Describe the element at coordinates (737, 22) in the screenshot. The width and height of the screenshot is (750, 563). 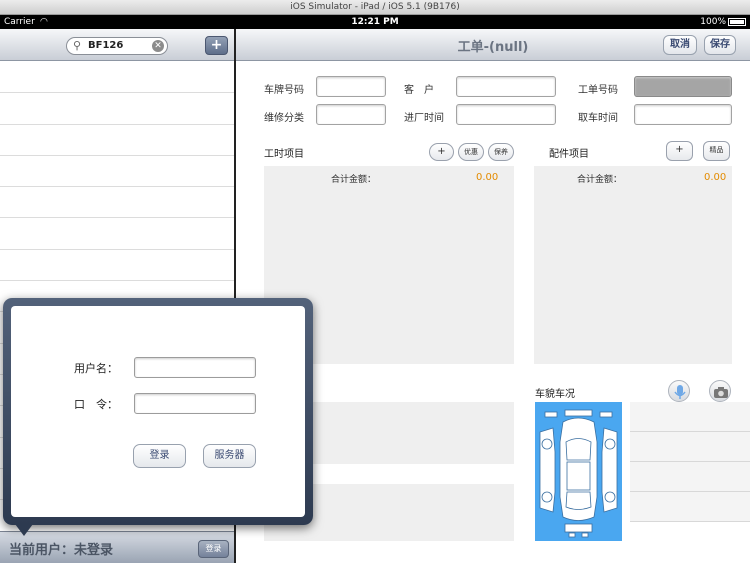
I see `battery-icon` at that location.